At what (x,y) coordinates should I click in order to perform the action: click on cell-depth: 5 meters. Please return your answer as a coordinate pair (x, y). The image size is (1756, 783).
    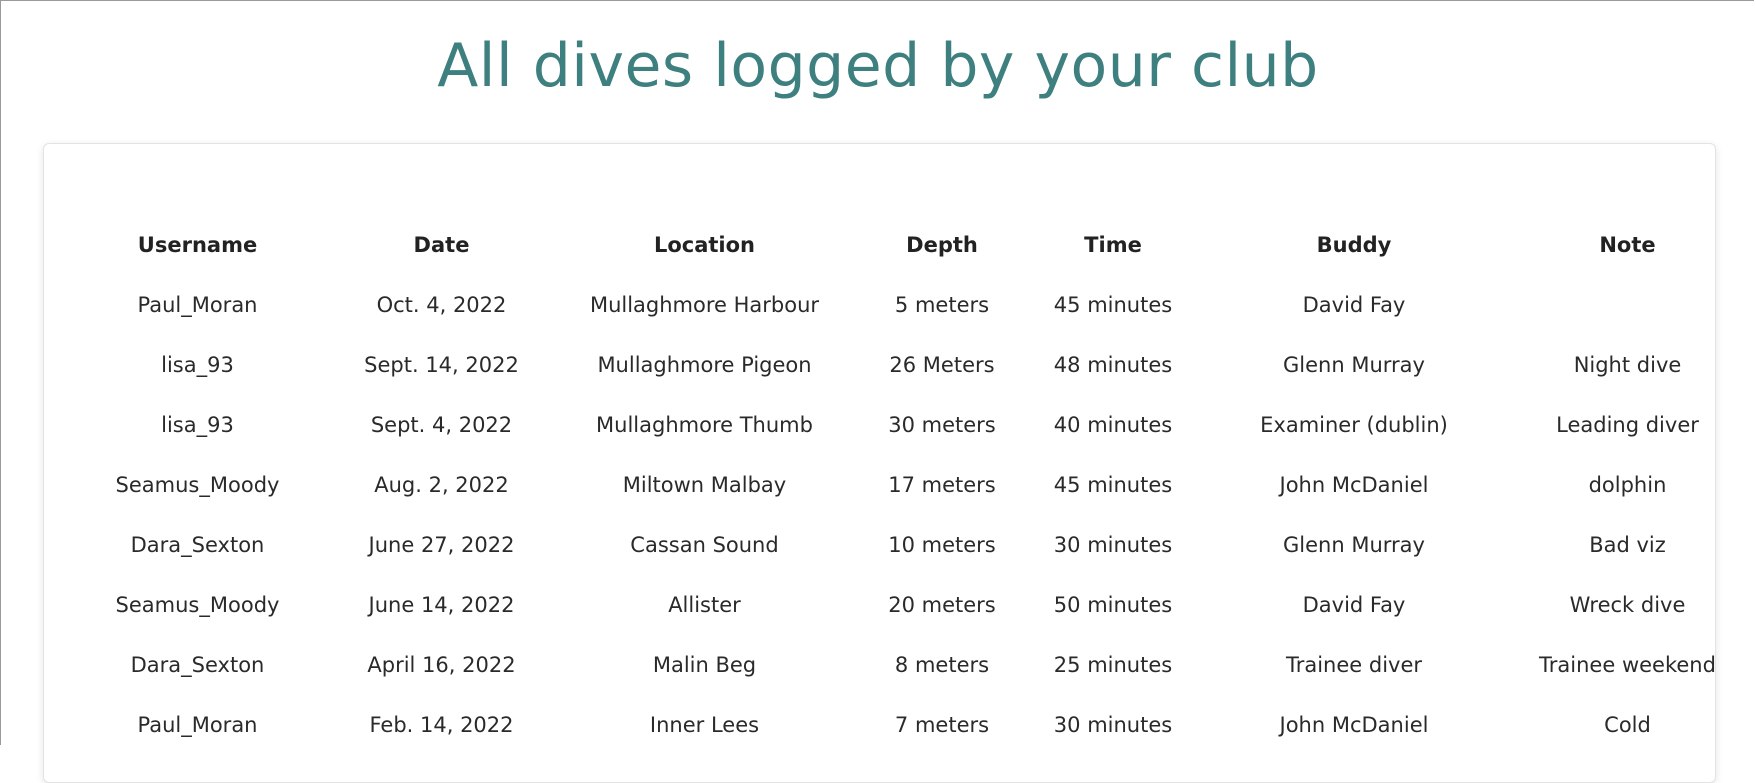
    Looking at the image, I should click on (942, 305).